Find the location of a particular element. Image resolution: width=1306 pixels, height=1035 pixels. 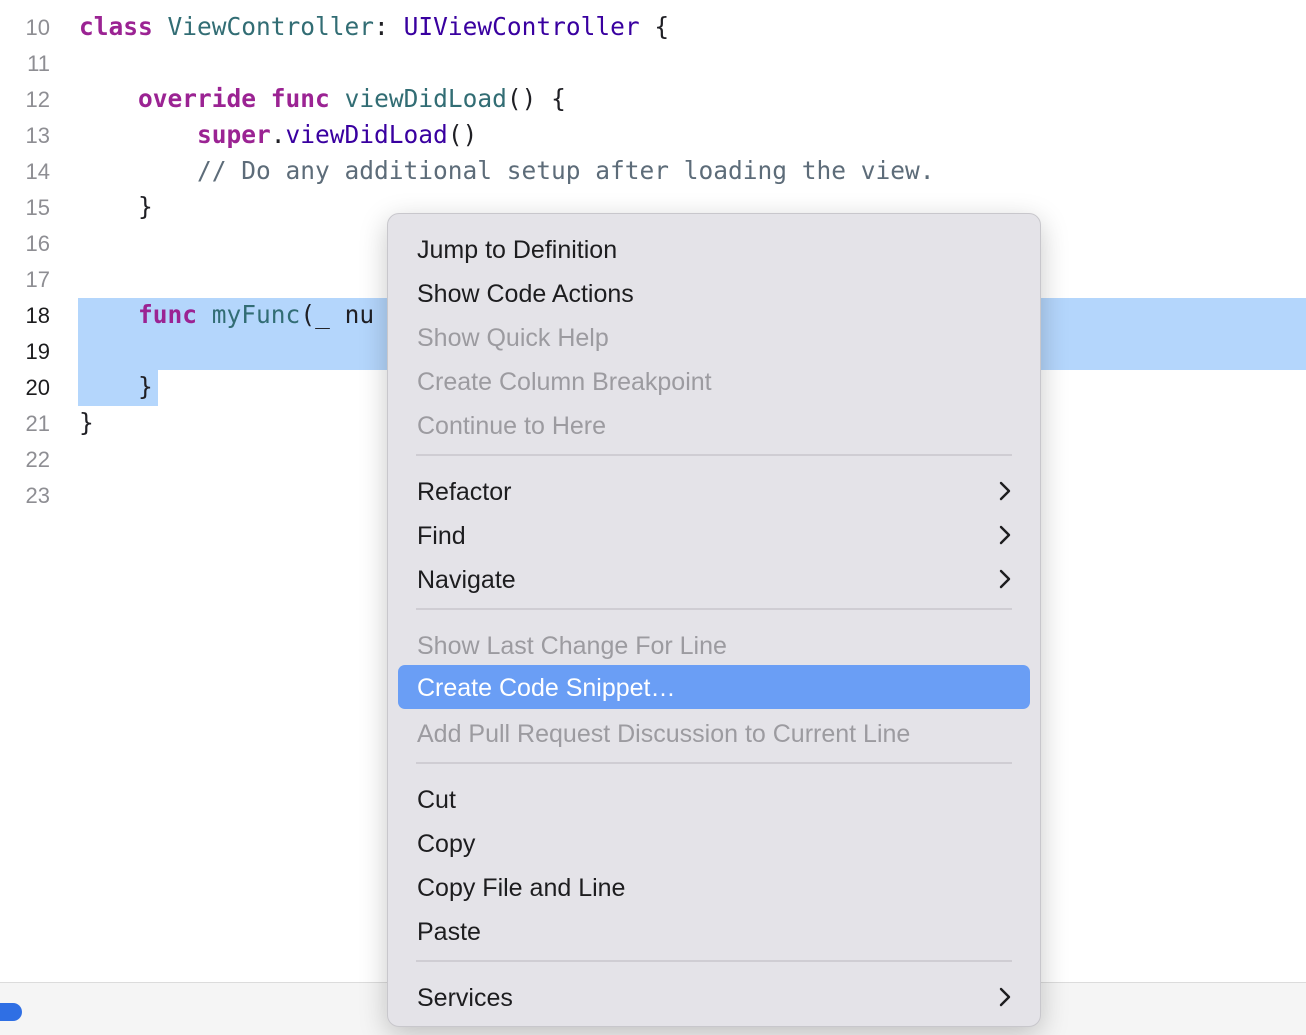

line-number: 21 is located at coordinates (37, 423).